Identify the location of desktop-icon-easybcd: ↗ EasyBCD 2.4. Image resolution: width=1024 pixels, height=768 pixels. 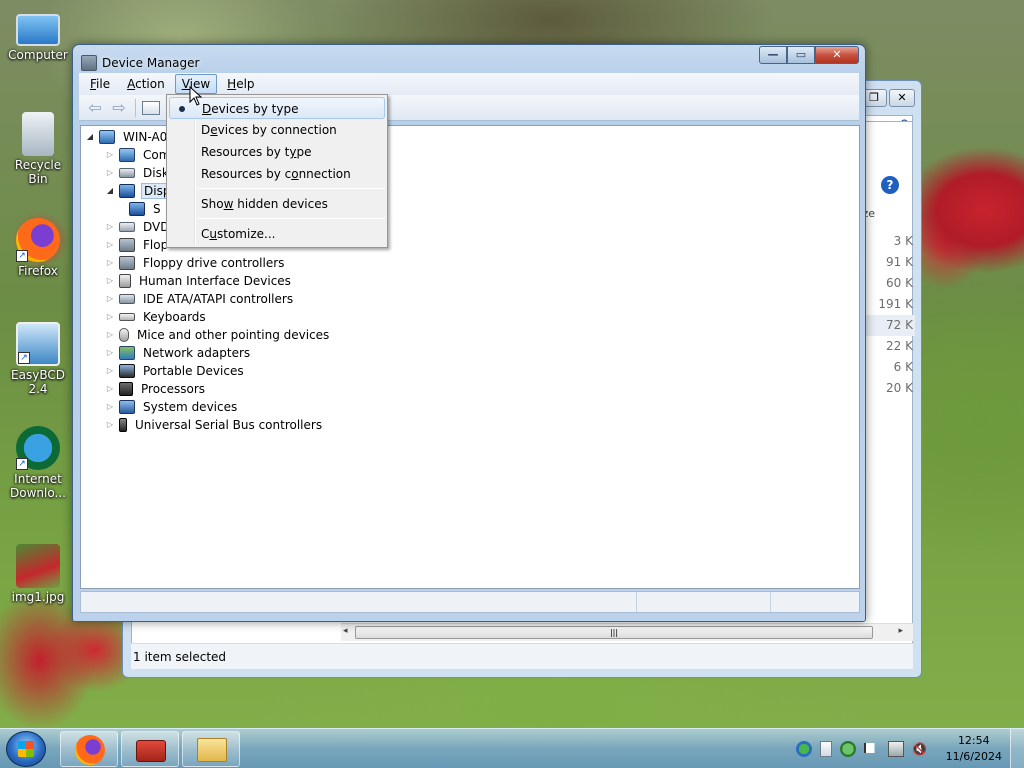
(38, 359).